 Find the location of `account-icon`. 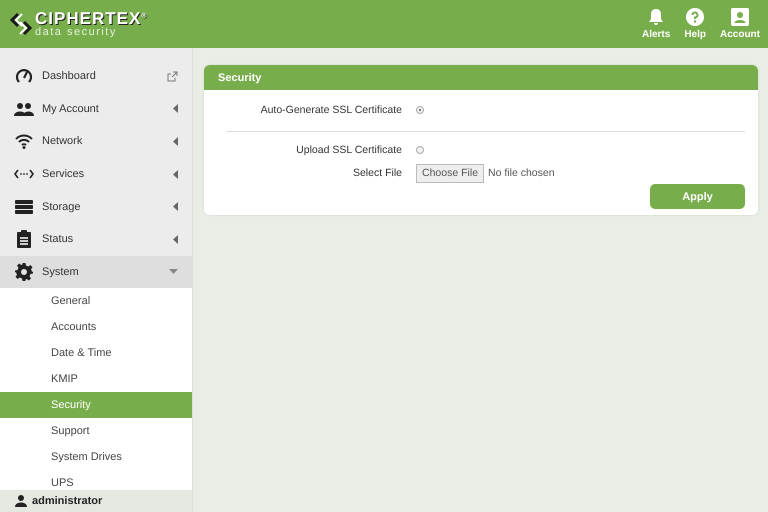

account-icon is located at coordinates (740, 17).